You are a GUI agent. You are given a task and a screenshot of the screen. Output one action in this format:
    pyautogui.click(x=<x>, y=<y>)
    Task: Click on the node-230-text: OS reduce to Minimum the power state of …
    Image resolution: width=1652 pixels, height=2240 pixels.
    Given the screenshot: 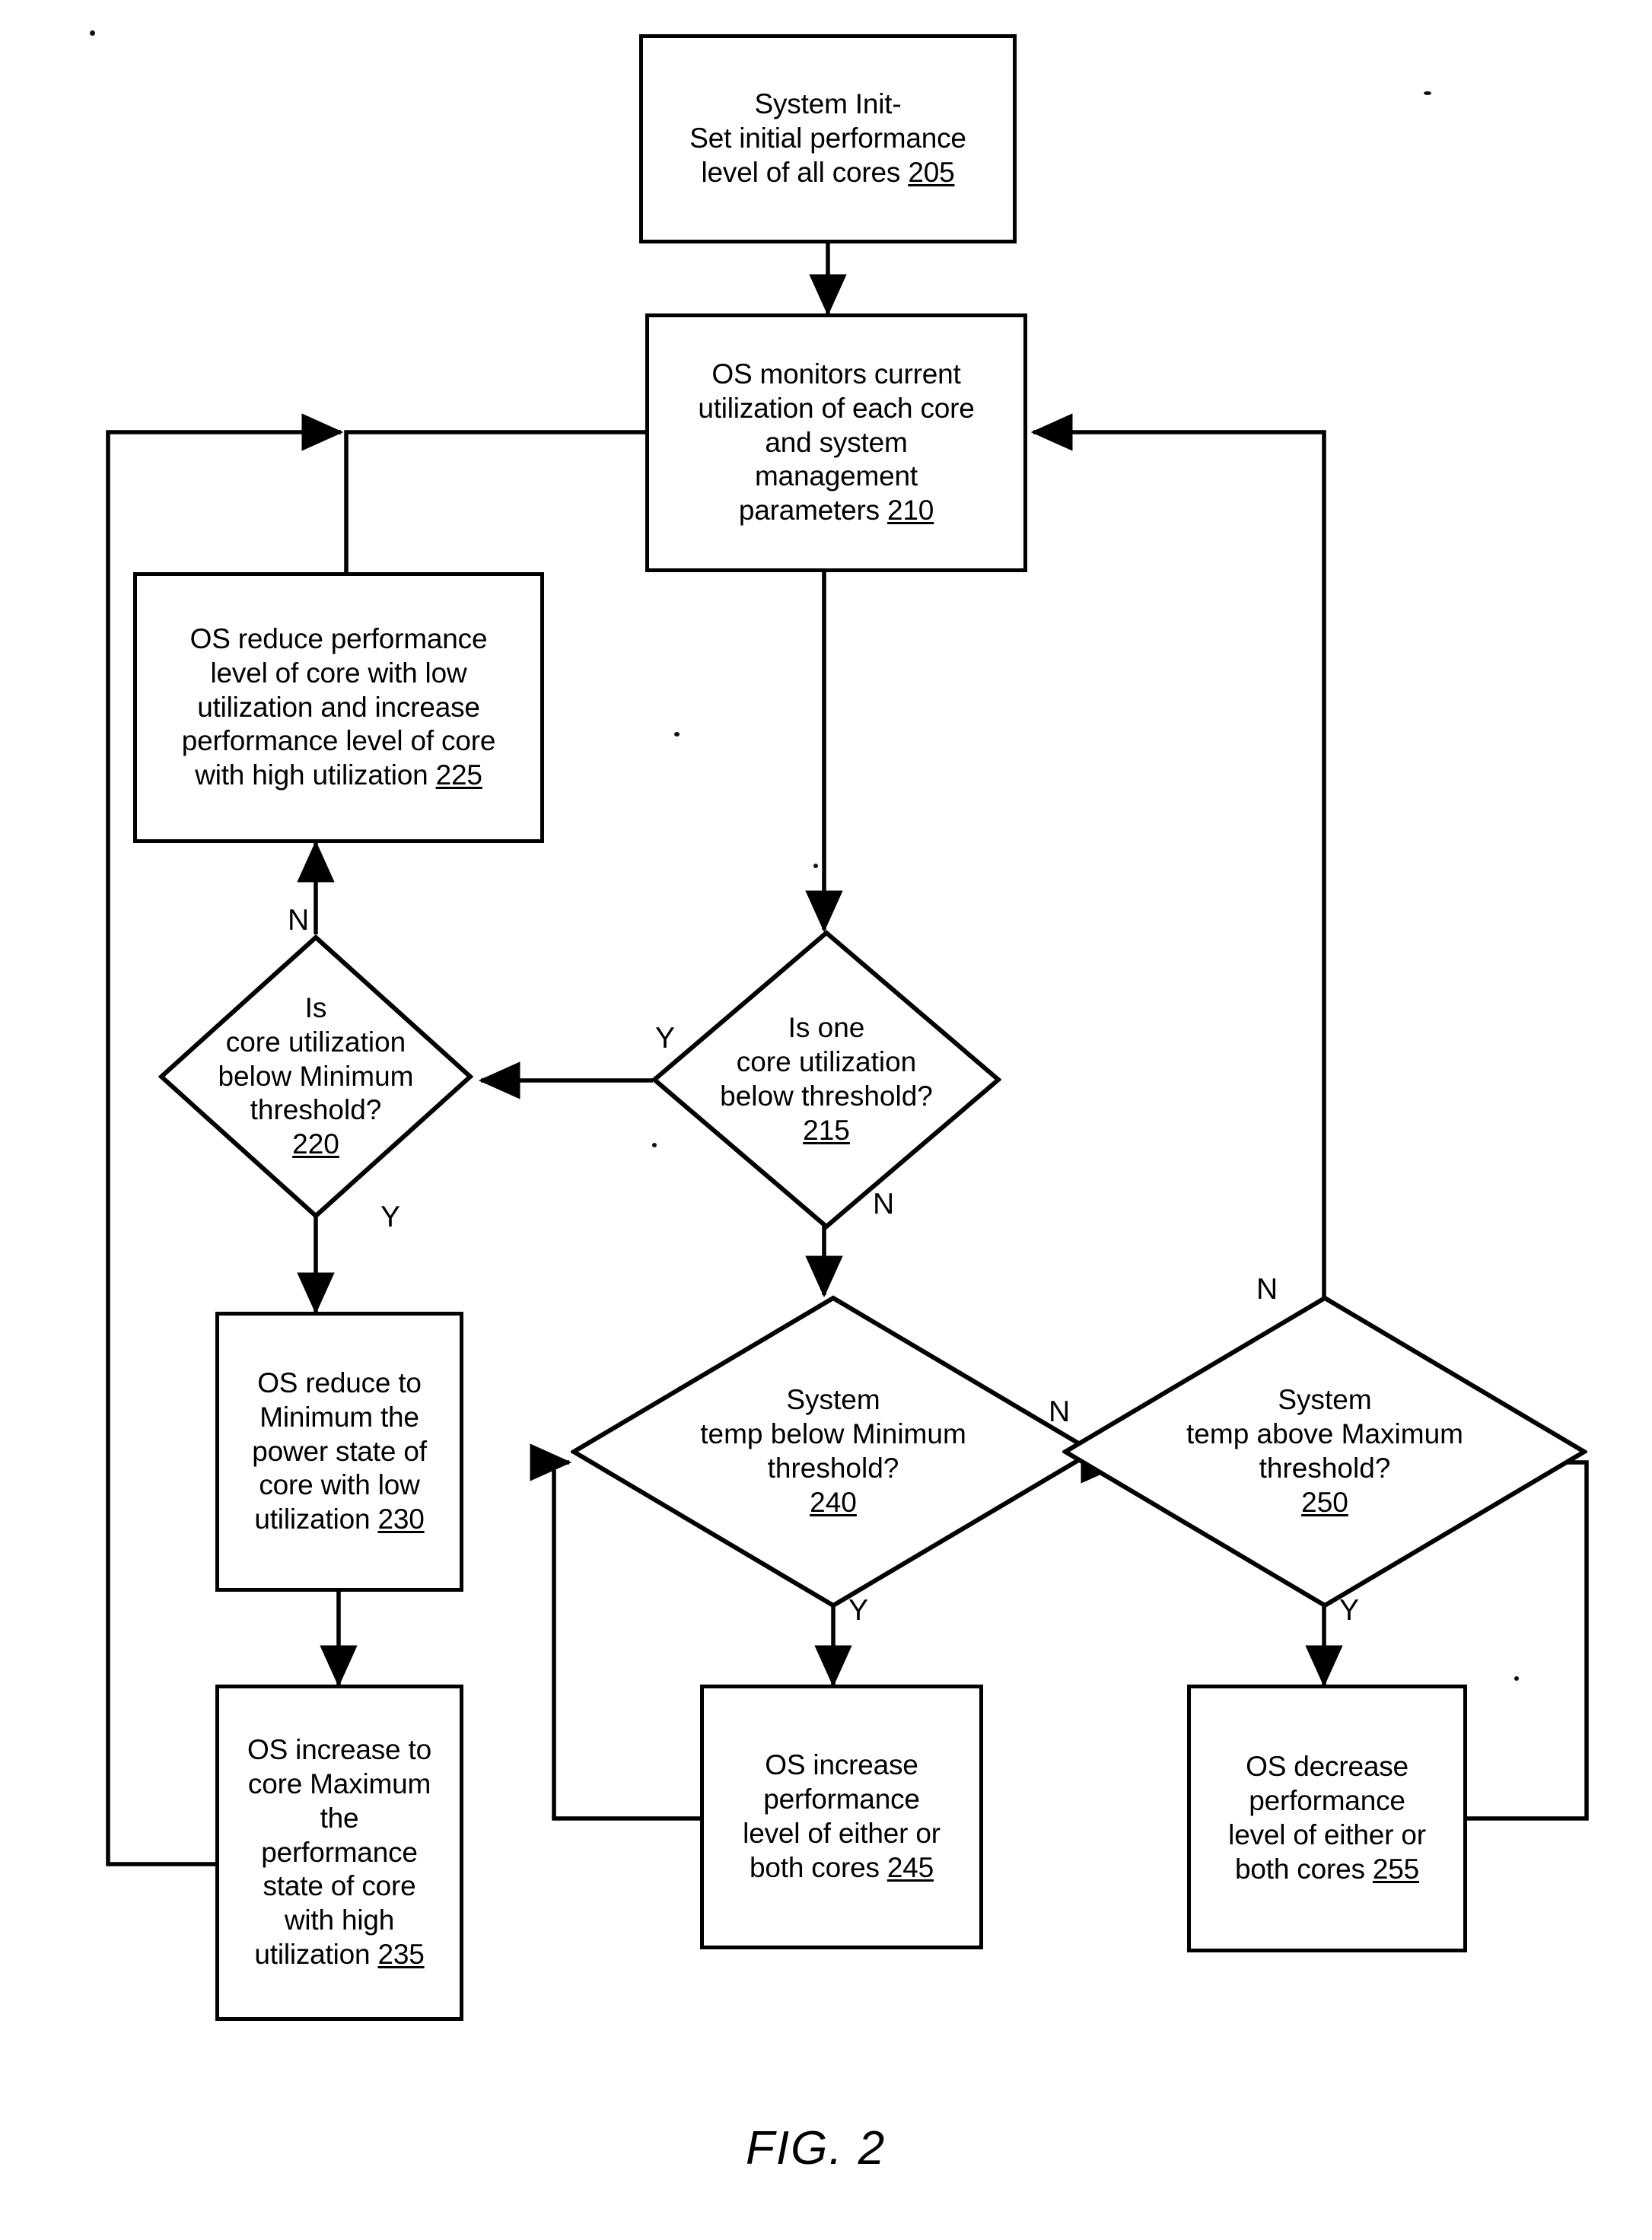 What is the action you would take?
    pyautogui.click(x=339, y=1451)
    